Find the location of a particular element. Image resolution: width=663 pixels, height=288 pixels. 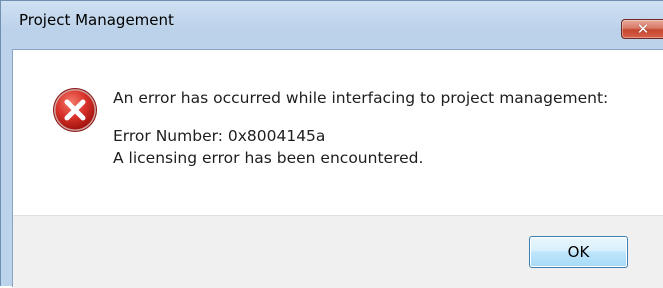

close-button: ✕ is located at coordinates (642, 29).